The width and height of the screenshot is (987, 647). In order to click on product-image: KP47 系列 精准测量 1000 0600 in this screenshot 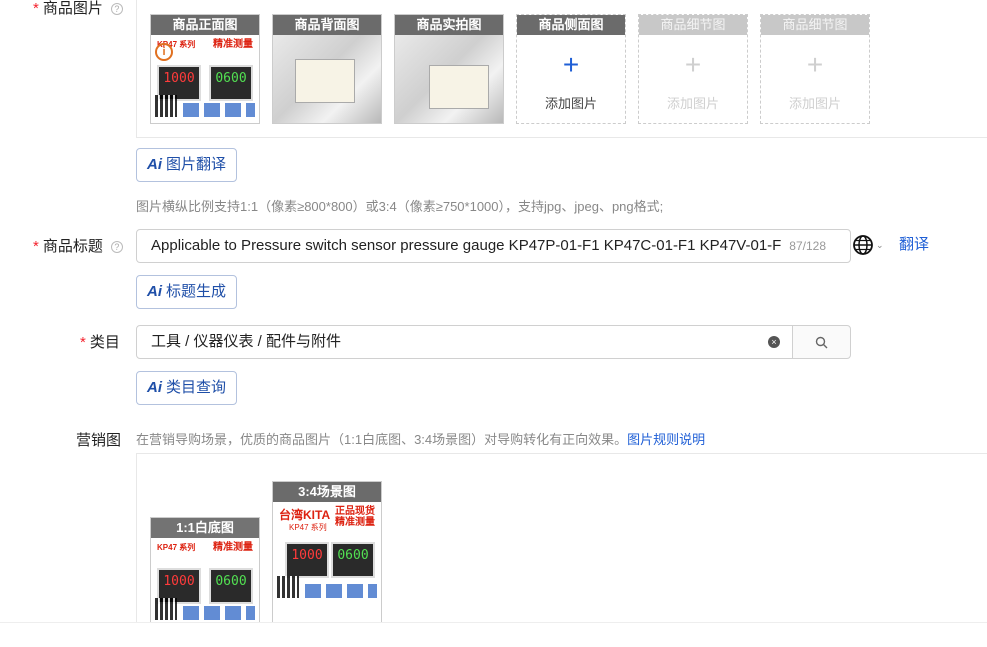, I will do `click(205, 582)`.